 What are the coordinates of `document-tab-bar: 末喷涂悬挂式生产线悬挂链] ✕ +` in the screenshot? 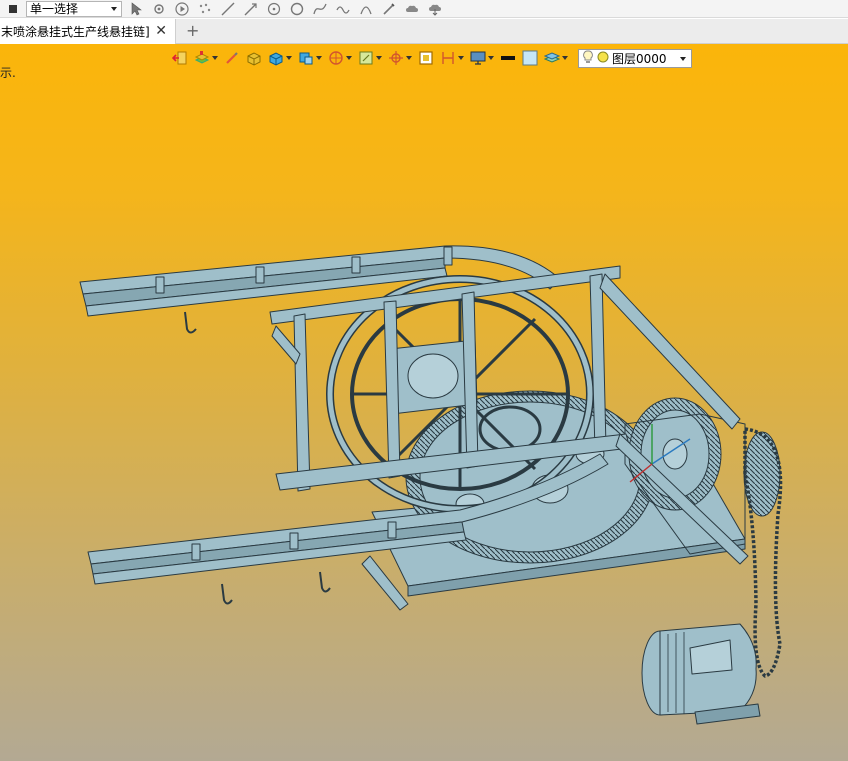 It's located at (424, 31).